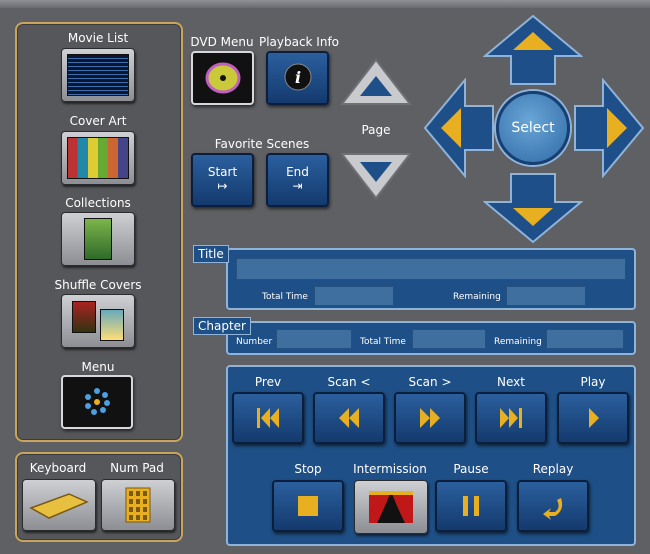 Image resolution: width=650 pixels, height=554 pixels. What do you see at coordinates (376, 130) in the screenshot?
I see `page-label: Page` at bounding box center [376, 130].